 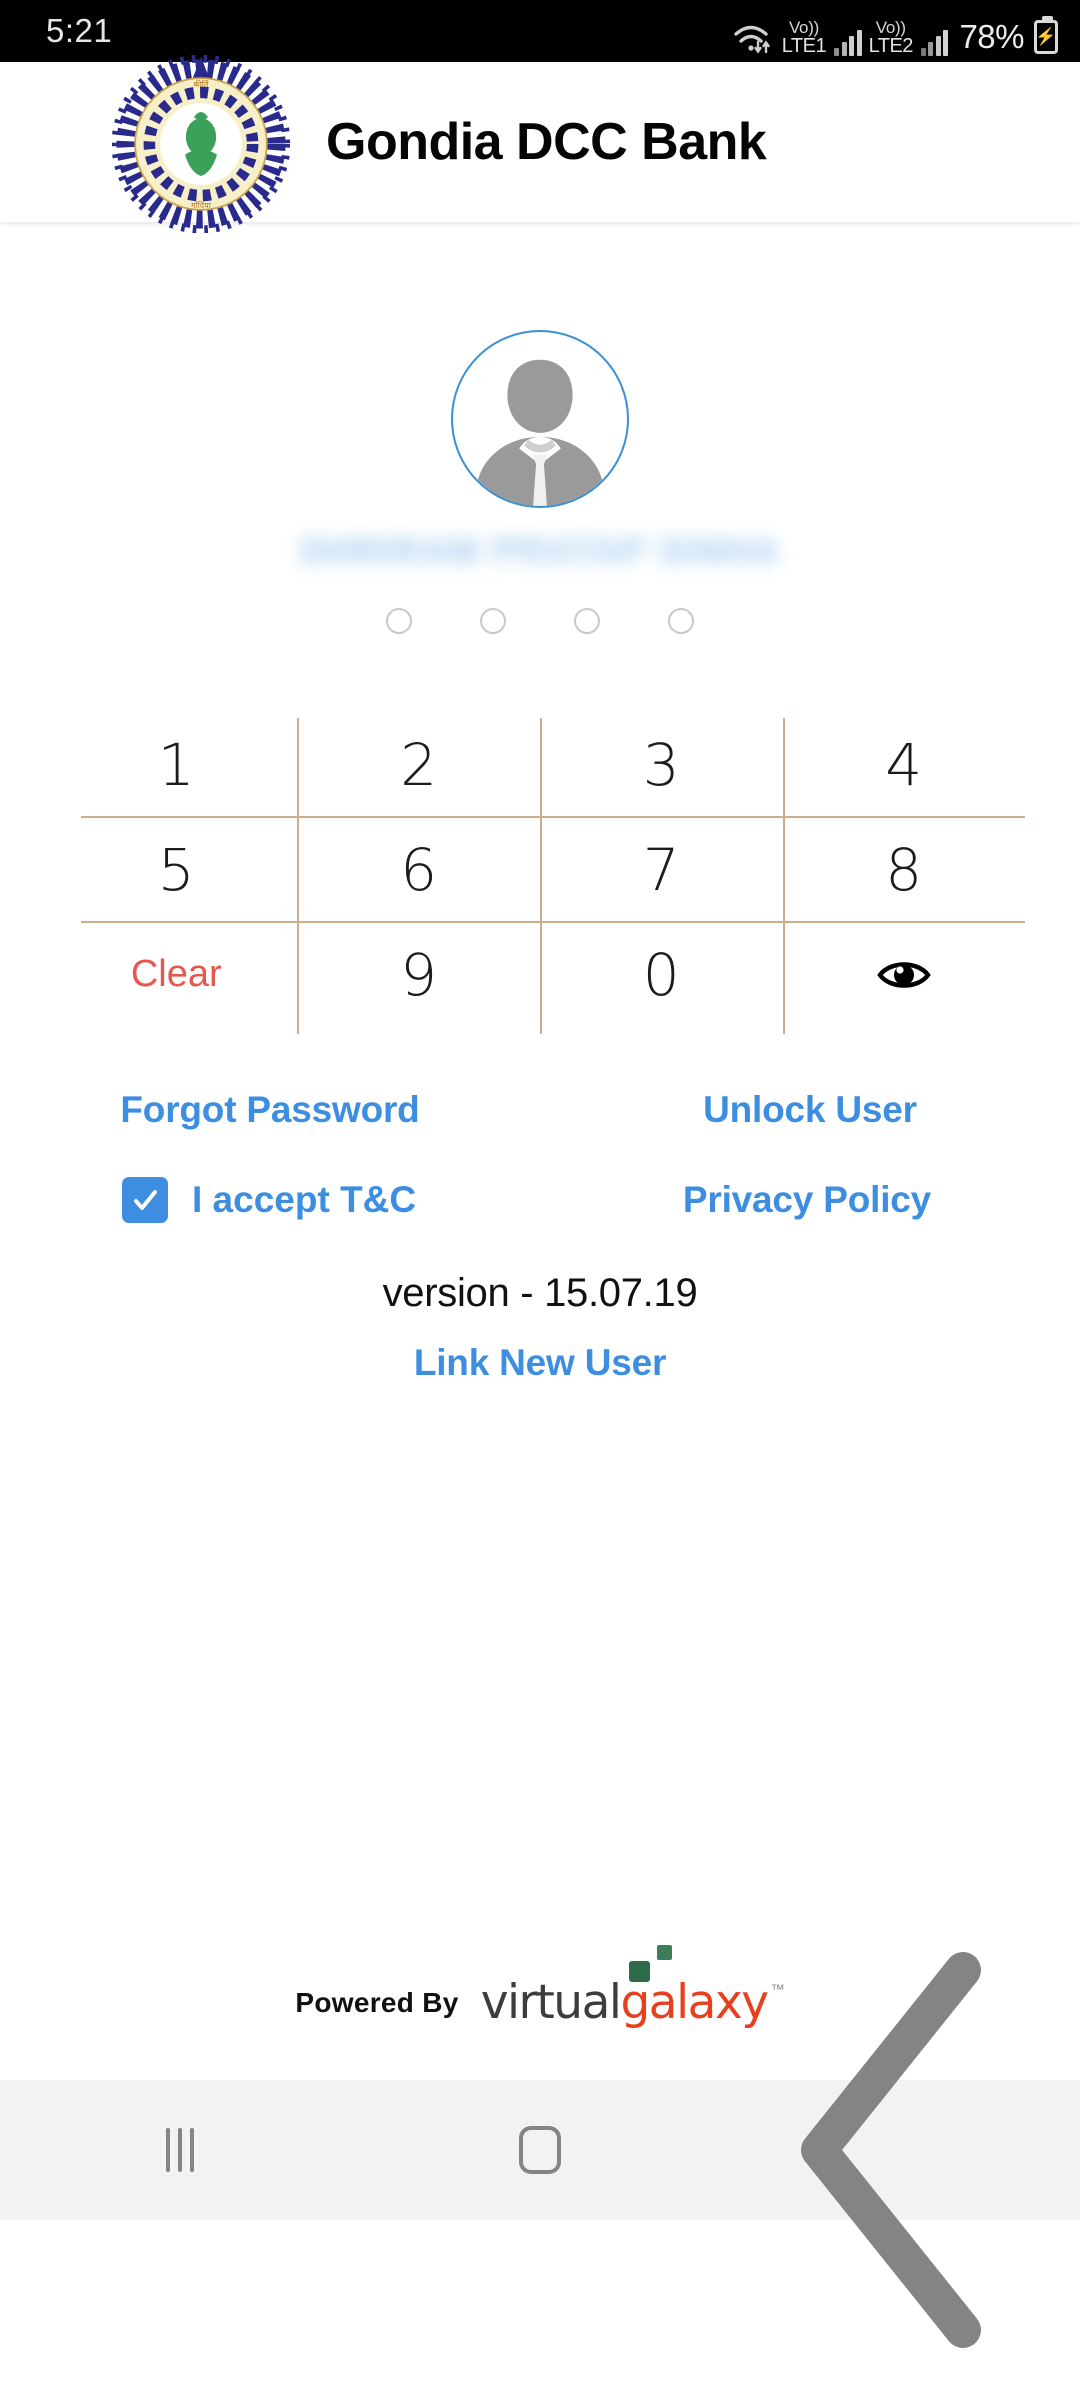 What do you see at coordinates (79, 30) in the screenshot?
I see `status-bar-clock: 5:21` at bounding box center [79, 30].